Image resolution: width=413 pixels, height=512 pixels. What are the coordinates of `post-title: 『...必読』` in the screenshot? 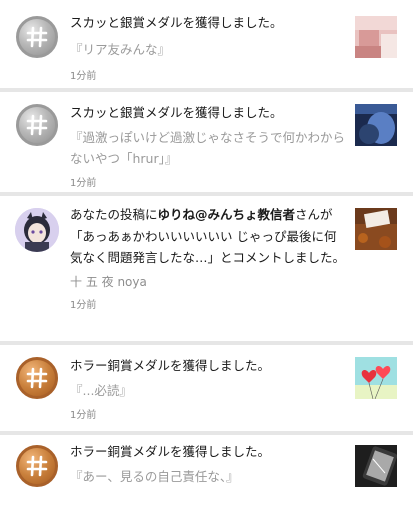 It's located at (101, 390).